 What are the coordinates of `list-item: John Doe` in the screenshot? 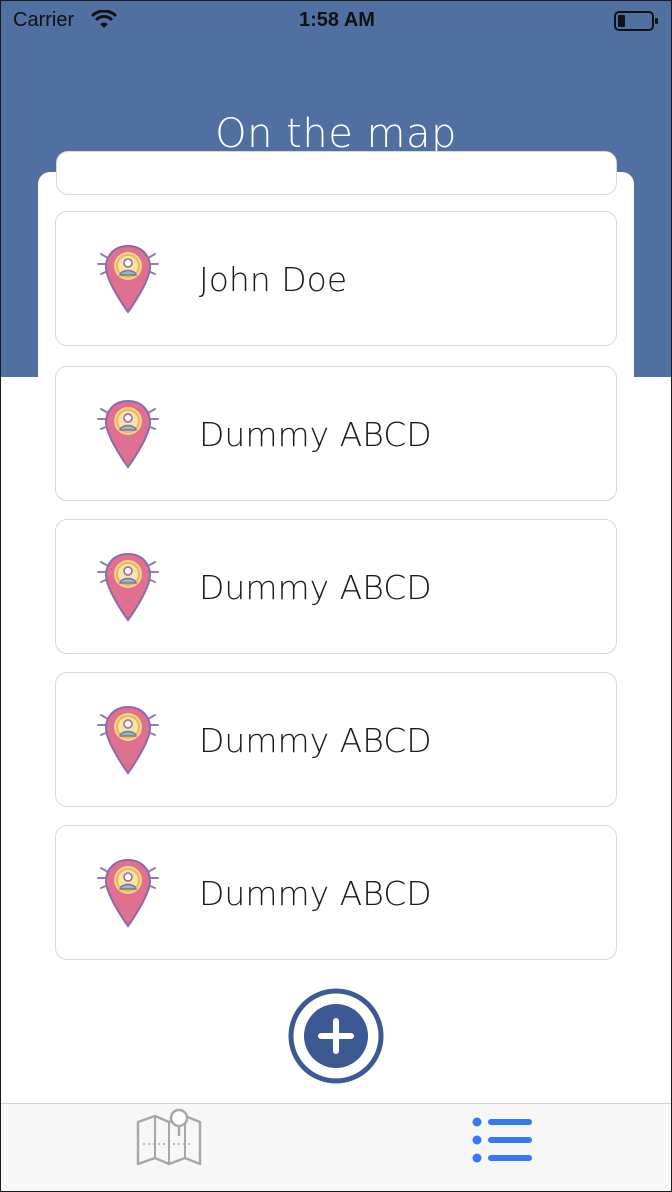 It's located at (336, 278).